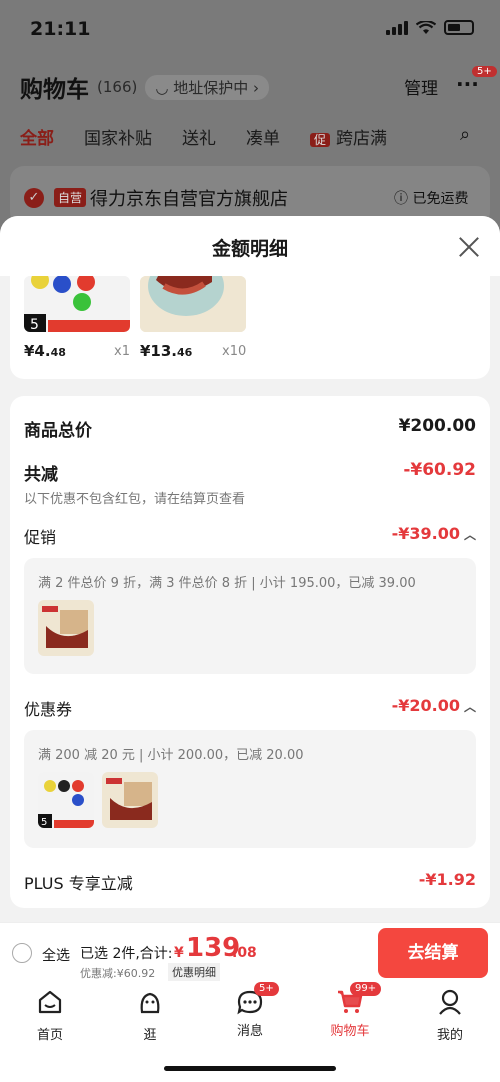  What do you see at coordinates (179, 953) in the screenshot?
I see `total-currency: ¥` at bounding box center [179, 953].